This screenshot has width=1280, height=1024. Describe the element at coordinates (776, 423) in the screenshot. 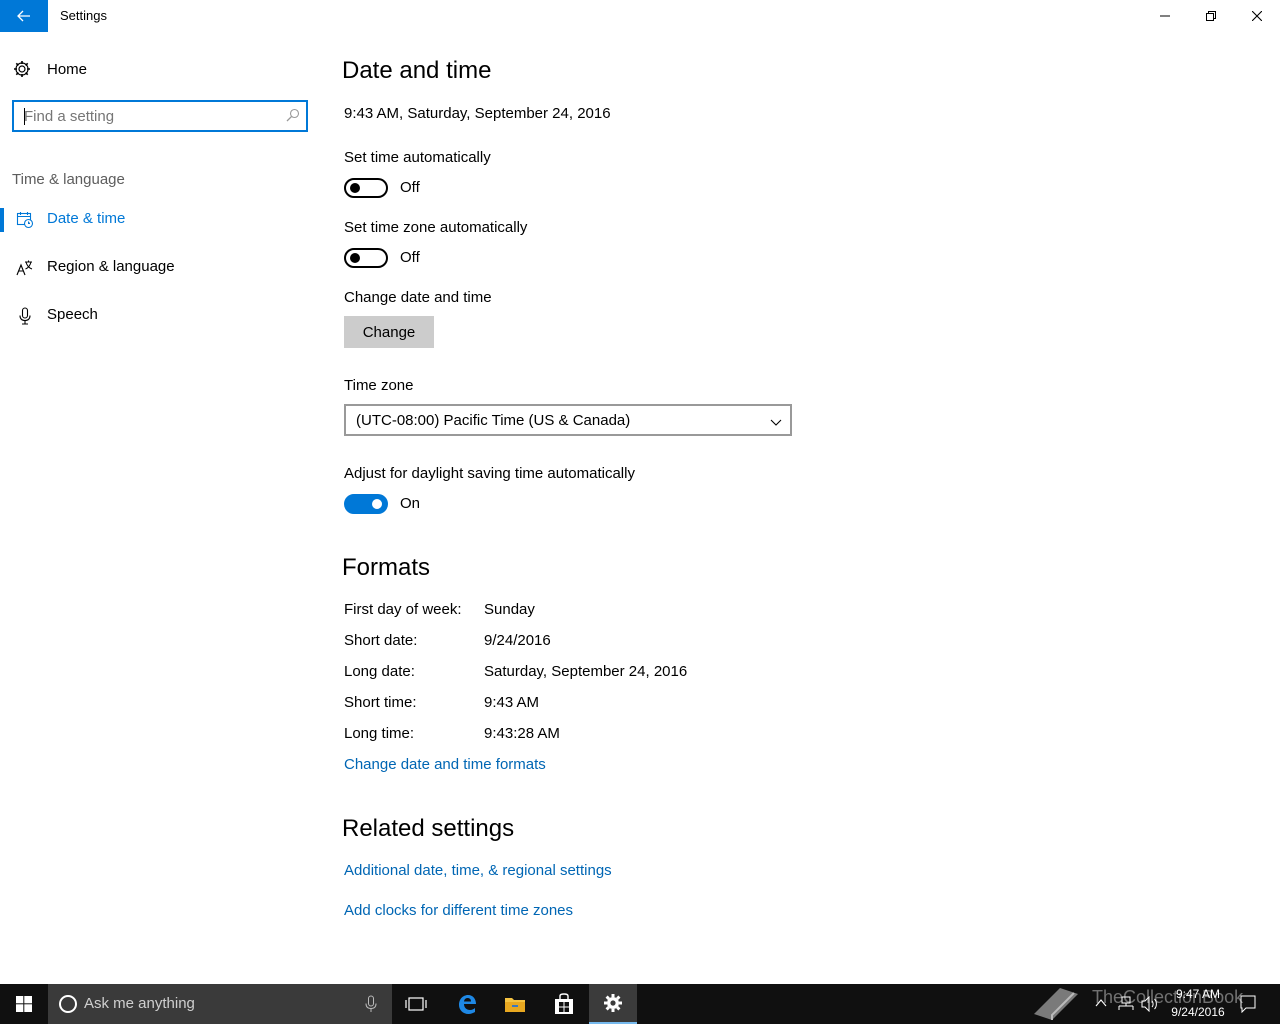

I see `chevron-down-icon` at that location.